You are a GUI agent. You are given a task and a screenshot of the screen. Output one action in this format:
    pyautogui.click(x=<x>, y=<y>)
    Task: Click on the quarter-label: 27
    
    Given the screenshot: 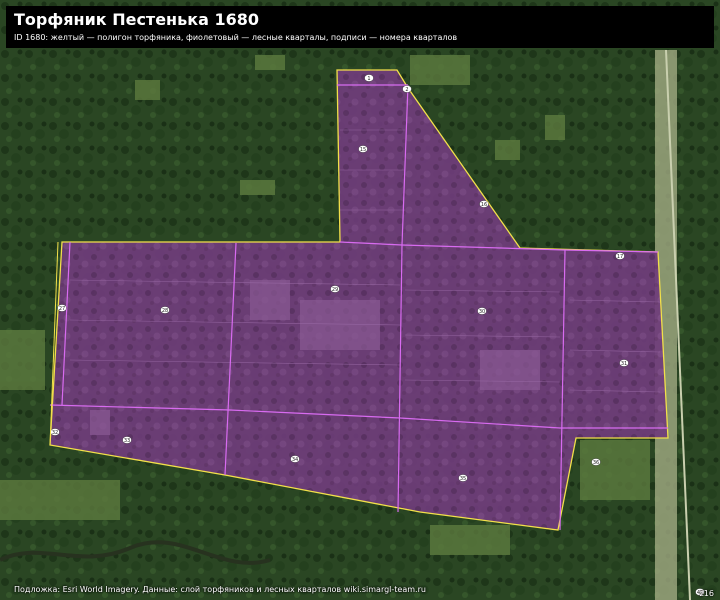 What is the action you would take?
    pyautogui.click(x=62, y=308)
    